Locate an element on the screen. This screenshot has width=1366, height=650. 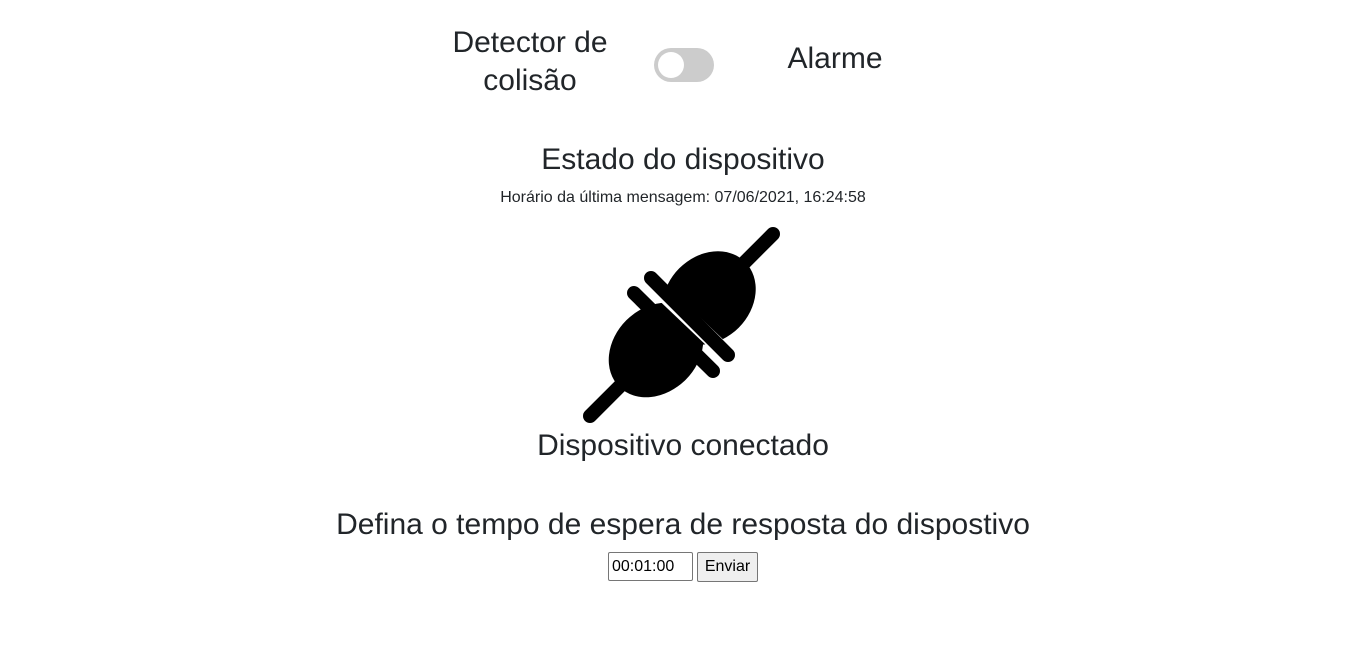
send-button: Enviar is located at coordinates (727, 567).